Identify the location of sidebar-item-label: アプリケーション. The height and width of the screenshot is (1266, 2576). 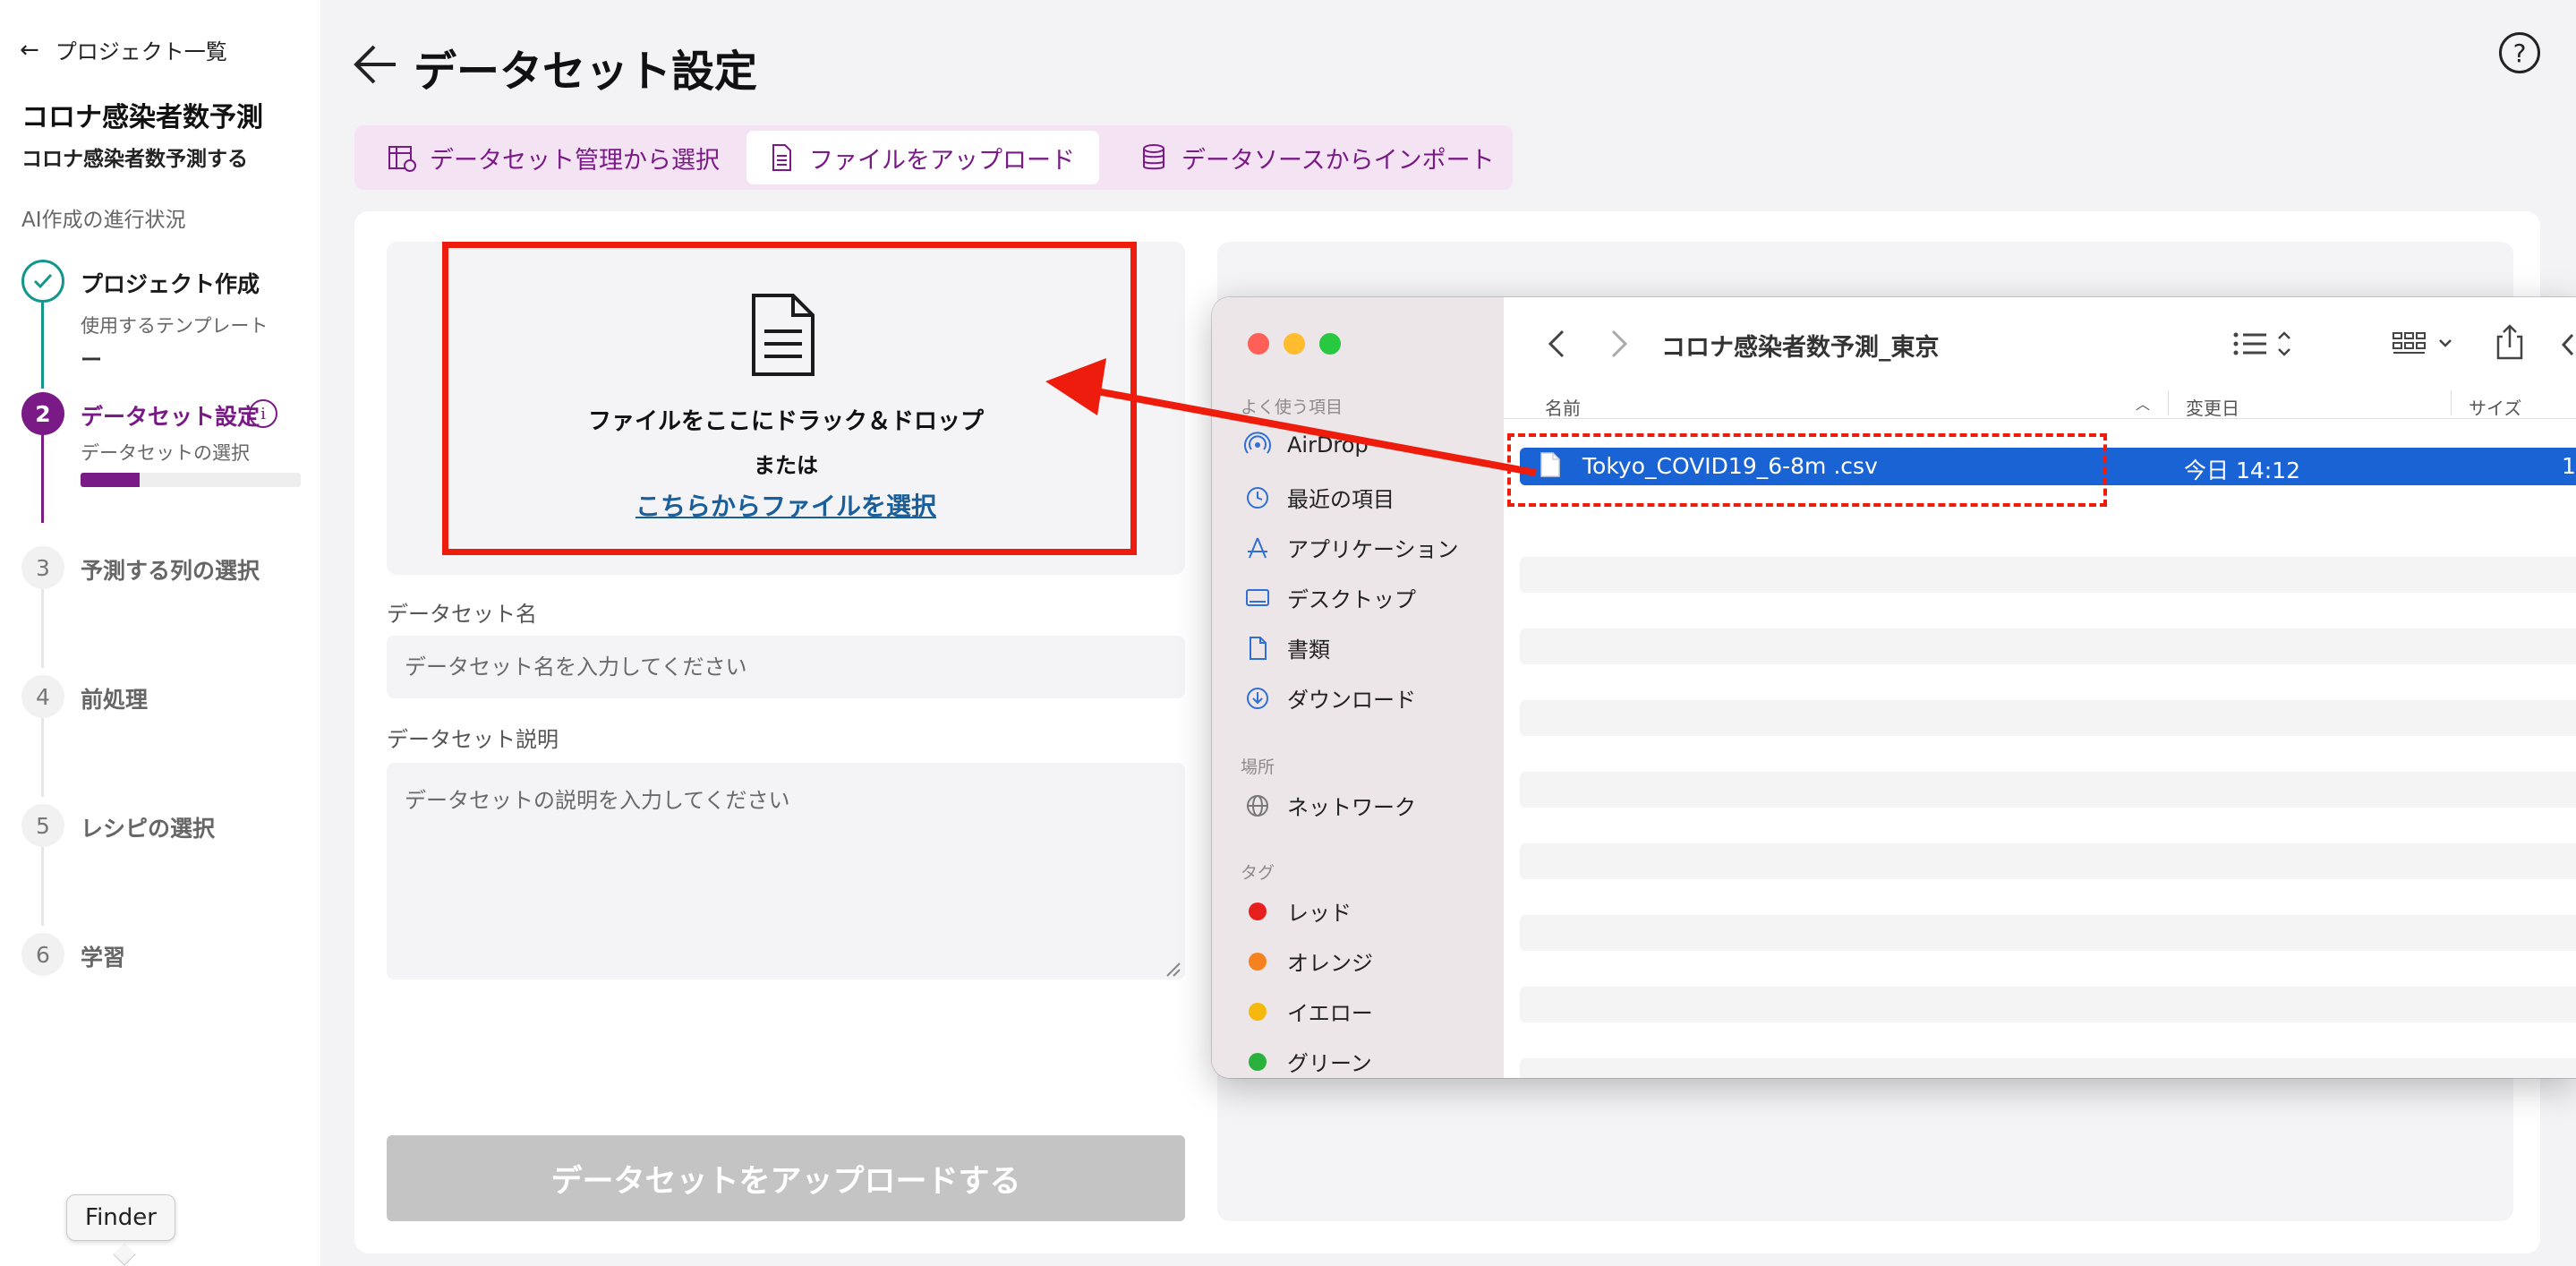
(1373, 549).